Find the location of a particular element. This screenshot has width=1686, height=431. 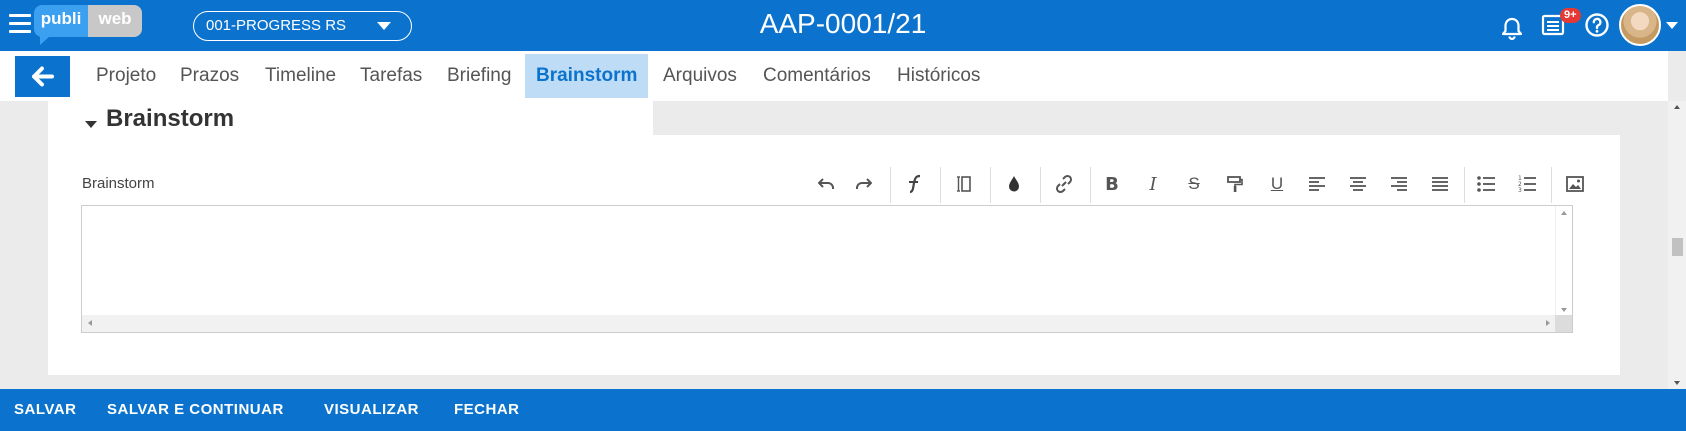

undo-icon is located at coordinates (826, 184).